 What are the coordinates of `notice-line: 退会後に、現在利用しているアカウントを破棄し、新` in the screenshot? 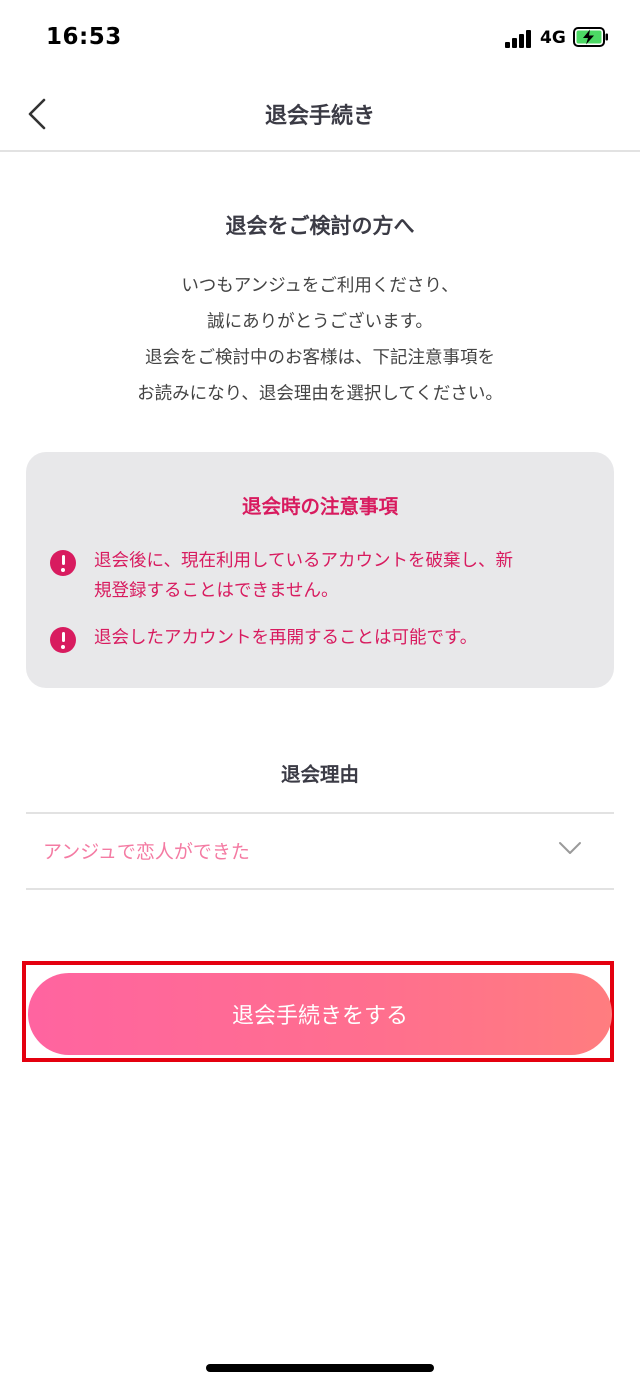 It's located at (303, 561).